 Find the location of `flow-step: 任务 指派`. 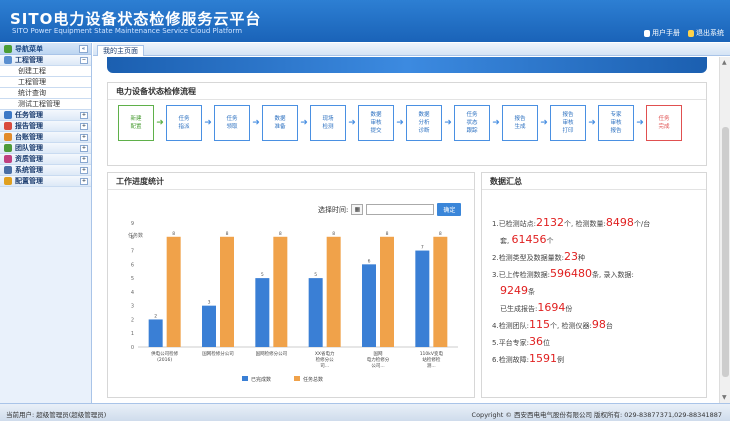

flow-step: 任务 指派 is located at coordinates (184, 123).